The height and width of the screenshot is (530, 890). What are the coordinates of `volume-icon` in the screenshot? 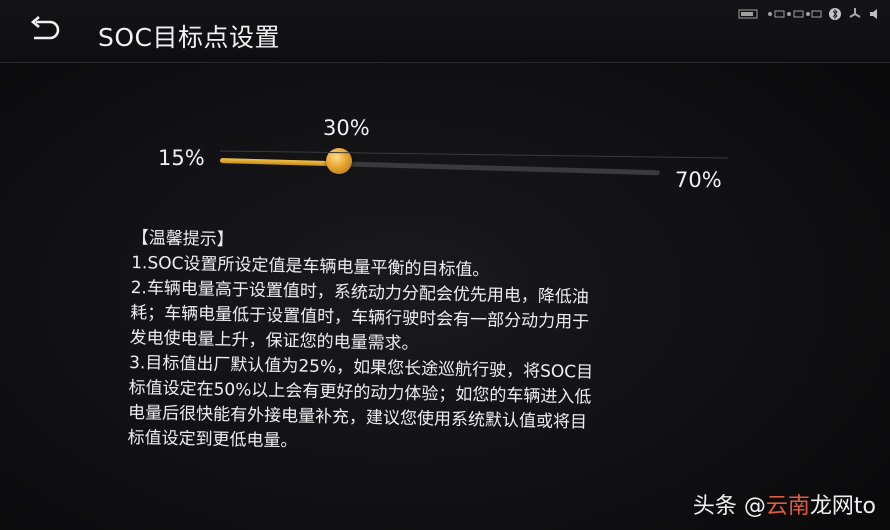 It's located at (873, 14).